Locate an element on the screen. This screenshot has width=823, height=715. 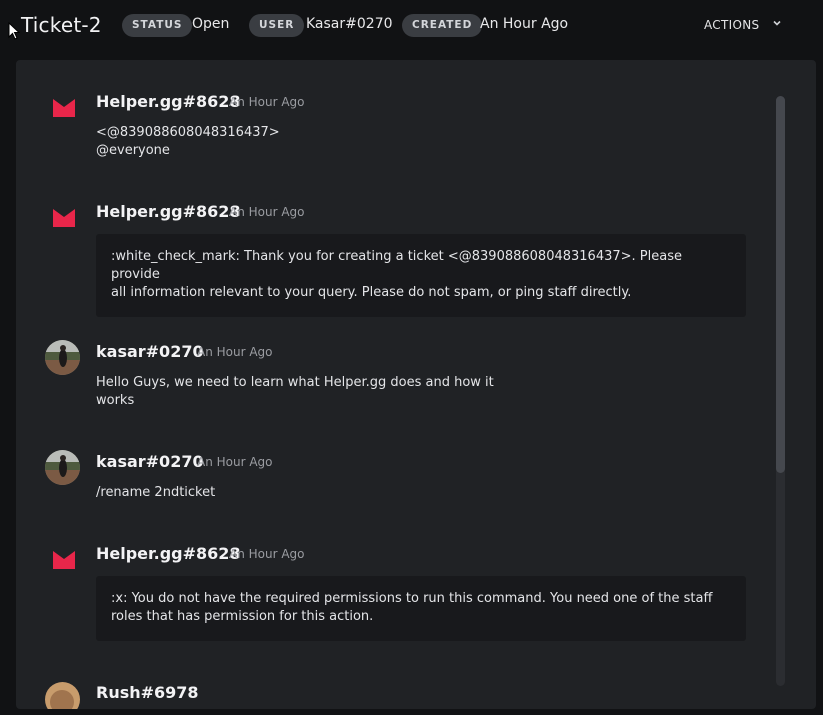
message-text: /rename 2ndticket is located at coordinates (155, 493).